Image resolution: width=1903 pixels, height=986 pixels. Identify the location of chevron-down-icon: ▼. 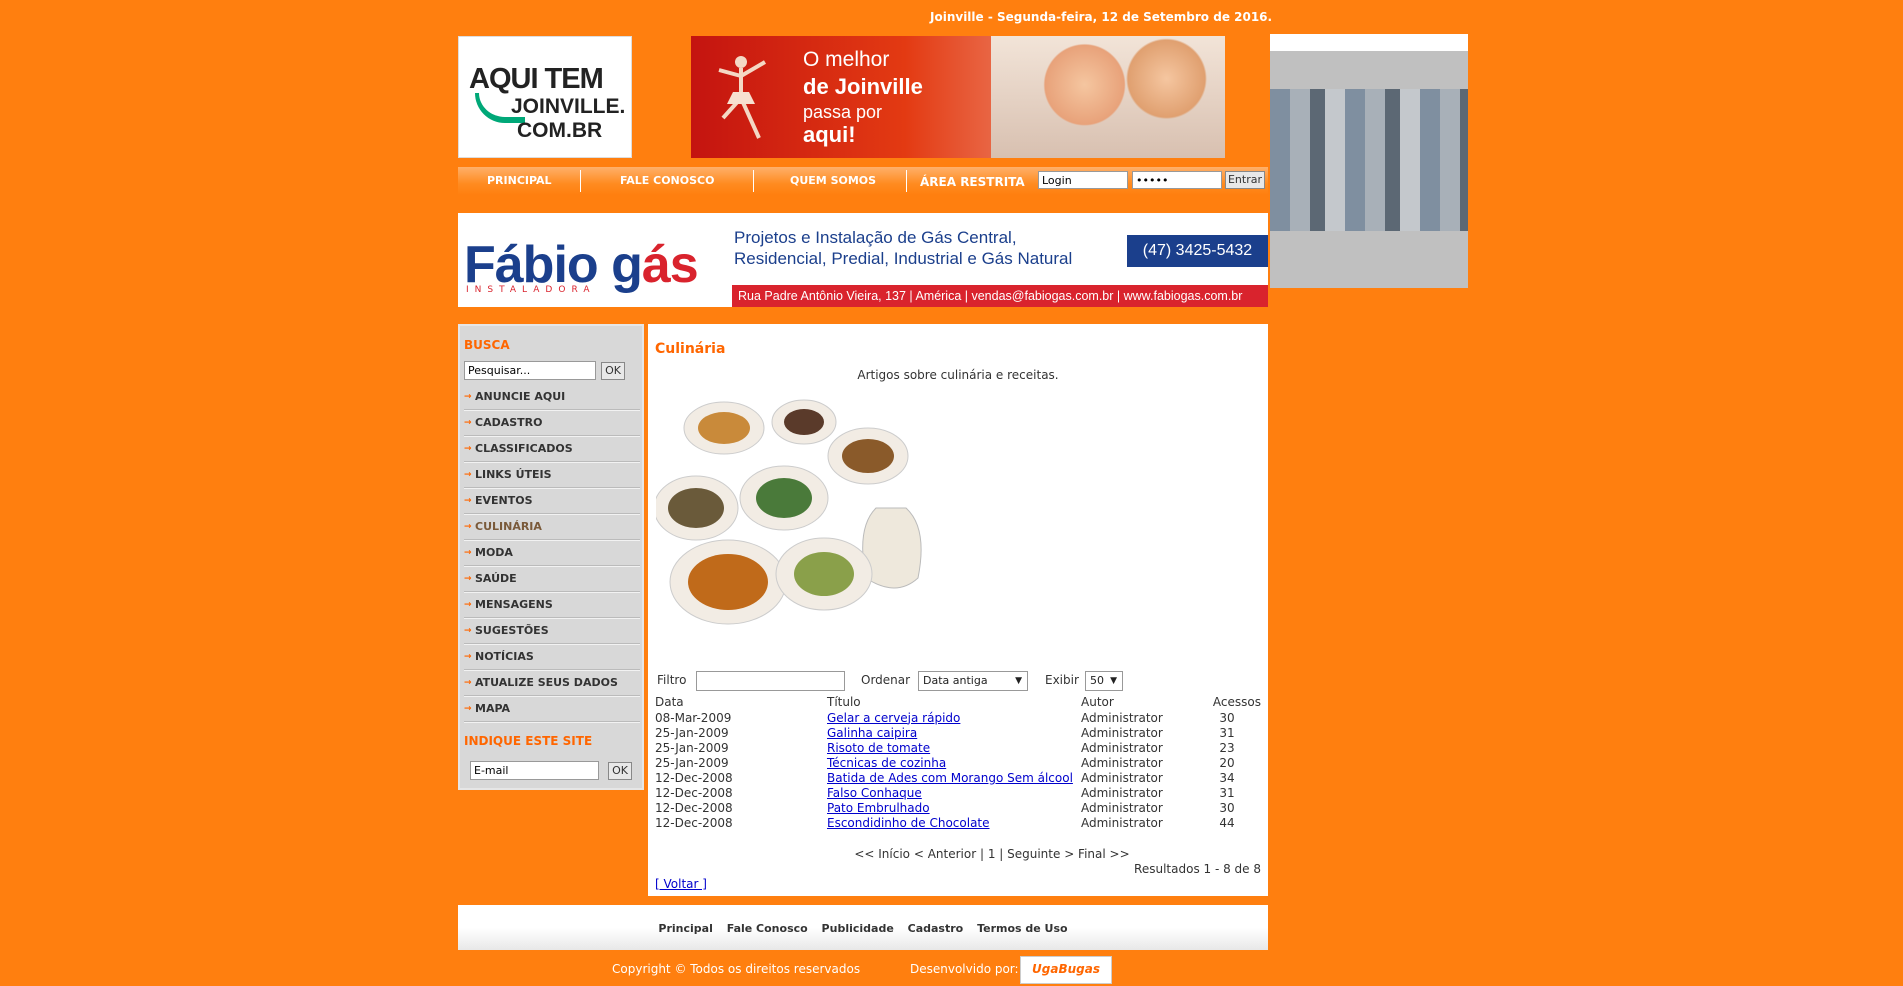
(1113, 681).